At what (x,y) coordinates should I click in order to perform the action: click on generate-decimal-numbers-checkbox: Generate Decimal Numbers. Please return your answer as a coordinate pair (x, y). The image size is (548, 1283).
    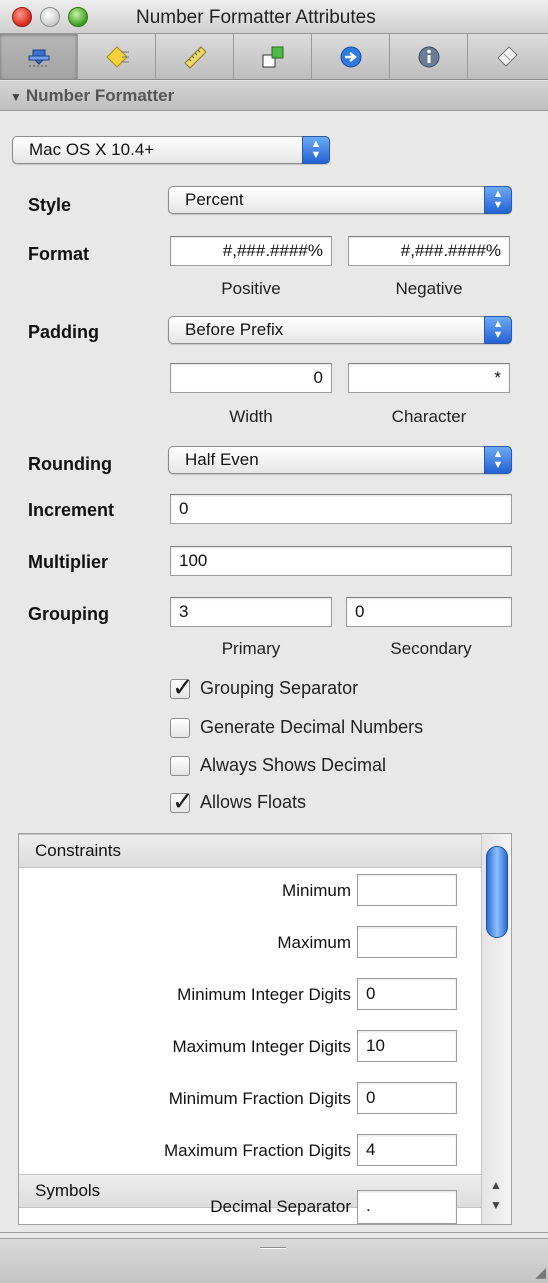
    Looking at the image, I should click on (296, 727).